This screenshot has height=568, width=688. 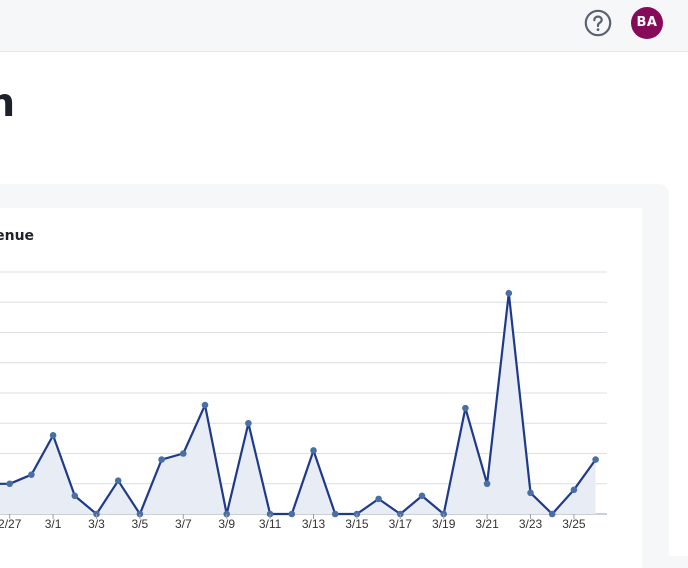 What do you see at coordinates (531, 524) in the screenshot?
I see `x-tick-label: 3/23` at bounding box center [531, 524].